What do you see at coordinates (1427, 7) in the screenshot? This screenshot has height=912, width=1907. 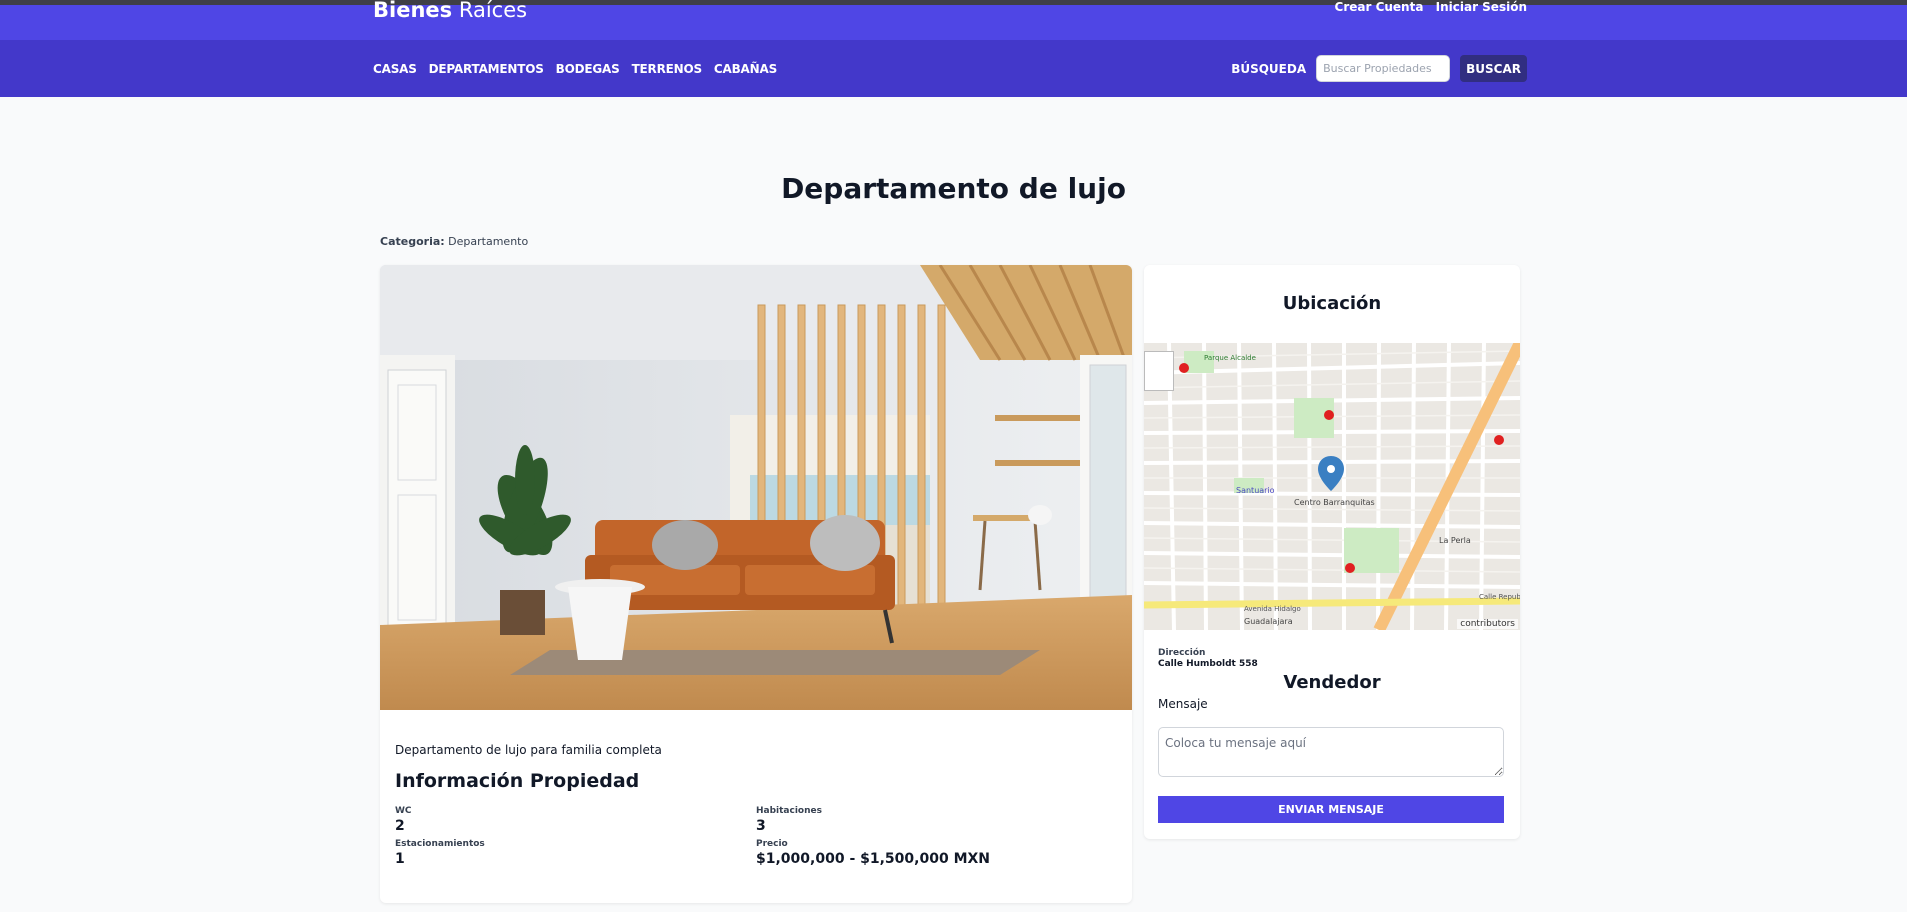 I see `auth-links: Crear Cuenta Iniciar Sesión` at bounding box center [1427, 7].